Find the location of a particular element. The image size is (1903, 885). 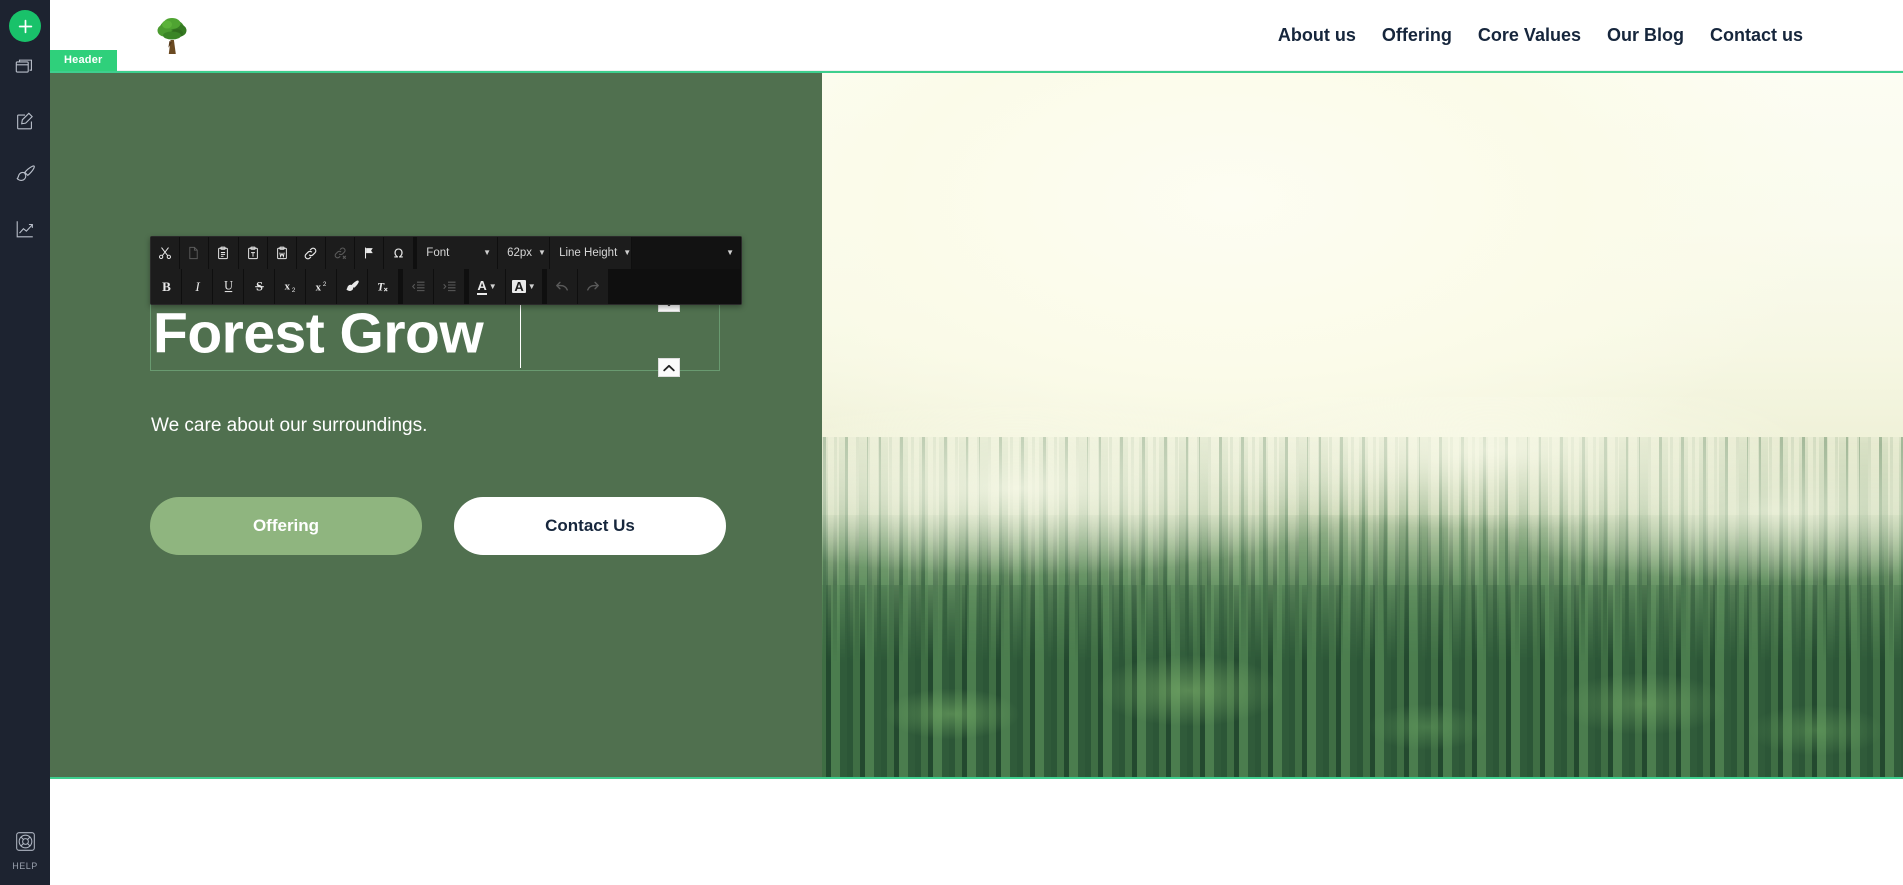

omega-icon: Ω is located at coordinates (398, 253).